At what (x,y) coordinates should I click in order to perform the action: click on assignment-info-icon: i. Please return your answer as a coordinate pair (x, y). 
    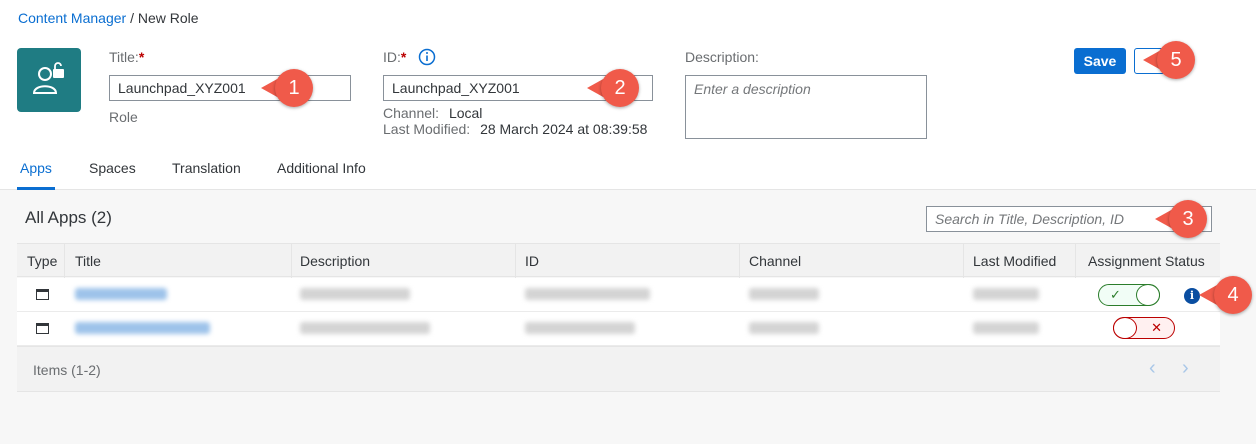
    Looking at the image, I should click on (1192, 296).